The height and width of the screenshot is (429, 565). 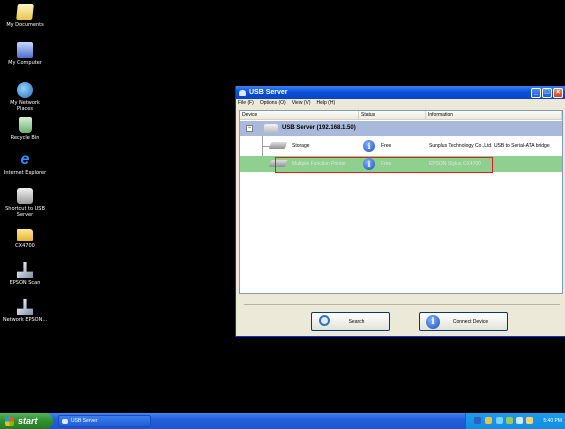 What do you see at coordinates (499, 420) in the screenshot?
I see `usb-tray-icon` at bounding box center [499, 420].